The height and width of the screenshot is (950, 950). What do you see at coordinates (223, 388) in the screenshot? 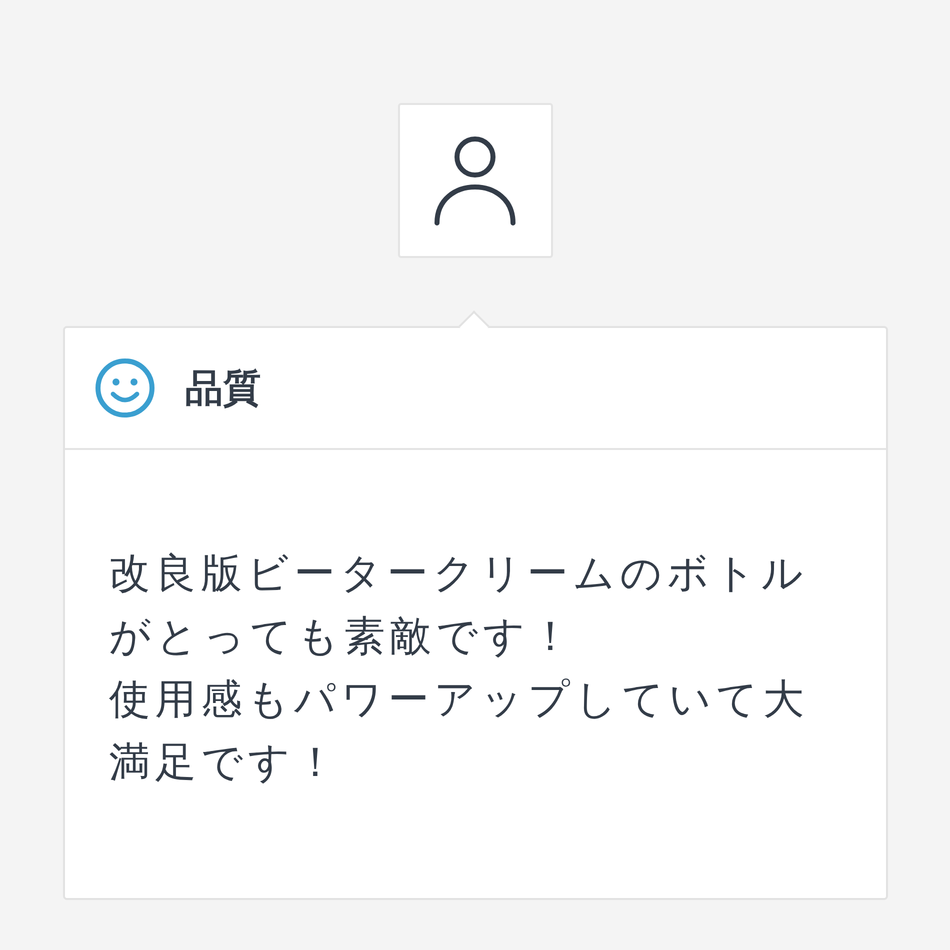
I see `popover-title: 品質` at bounding box center [223, 388].